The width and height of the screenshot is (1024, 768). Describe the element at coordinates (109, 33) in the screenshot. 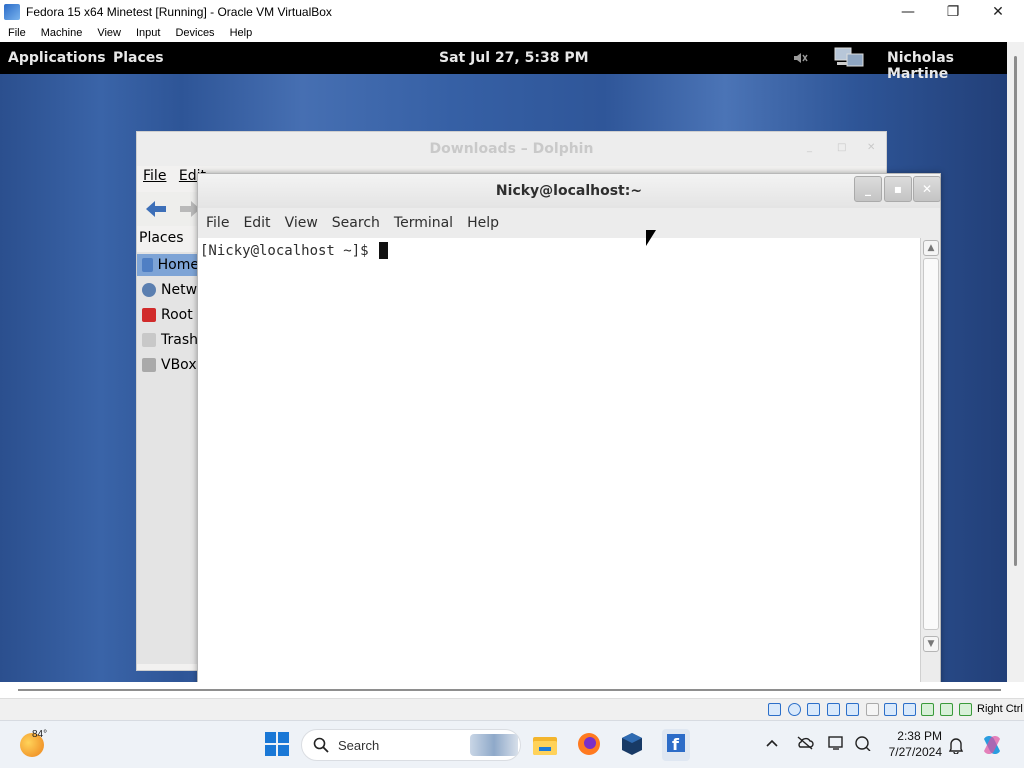

I see `menu-view: View` at that location.